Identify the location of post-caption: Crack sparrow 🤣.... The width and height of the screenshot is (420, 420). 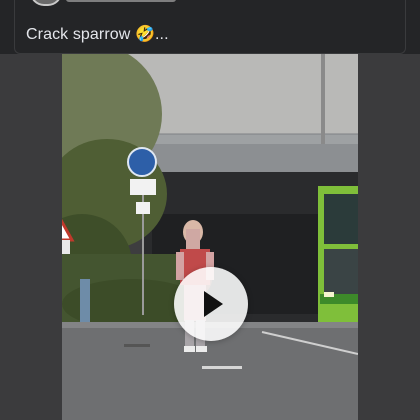
(97, 34).